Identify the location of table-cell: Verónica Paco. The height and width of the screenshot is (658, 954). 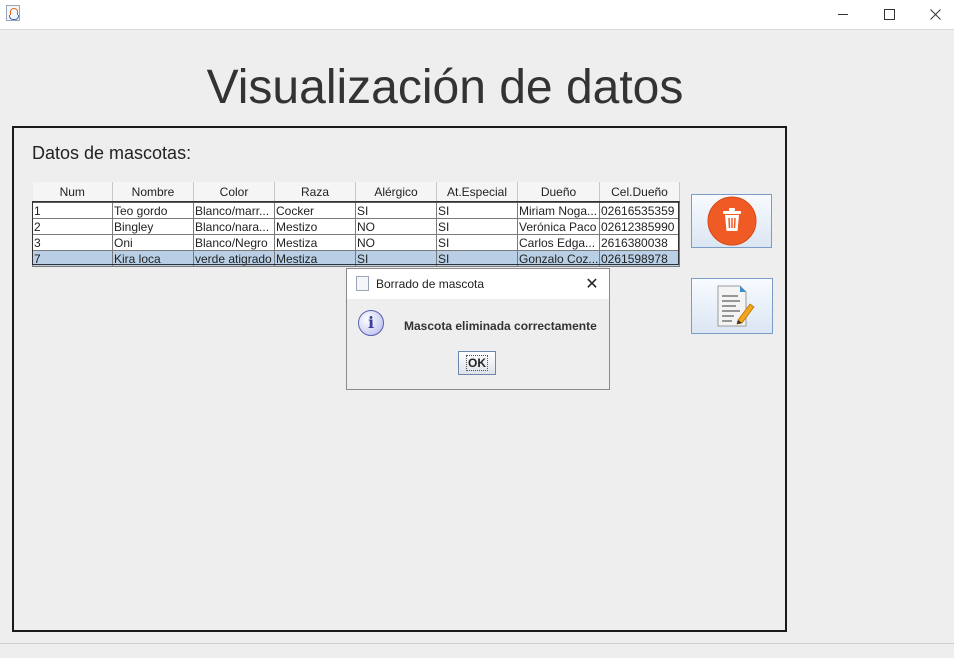
(558, 226).